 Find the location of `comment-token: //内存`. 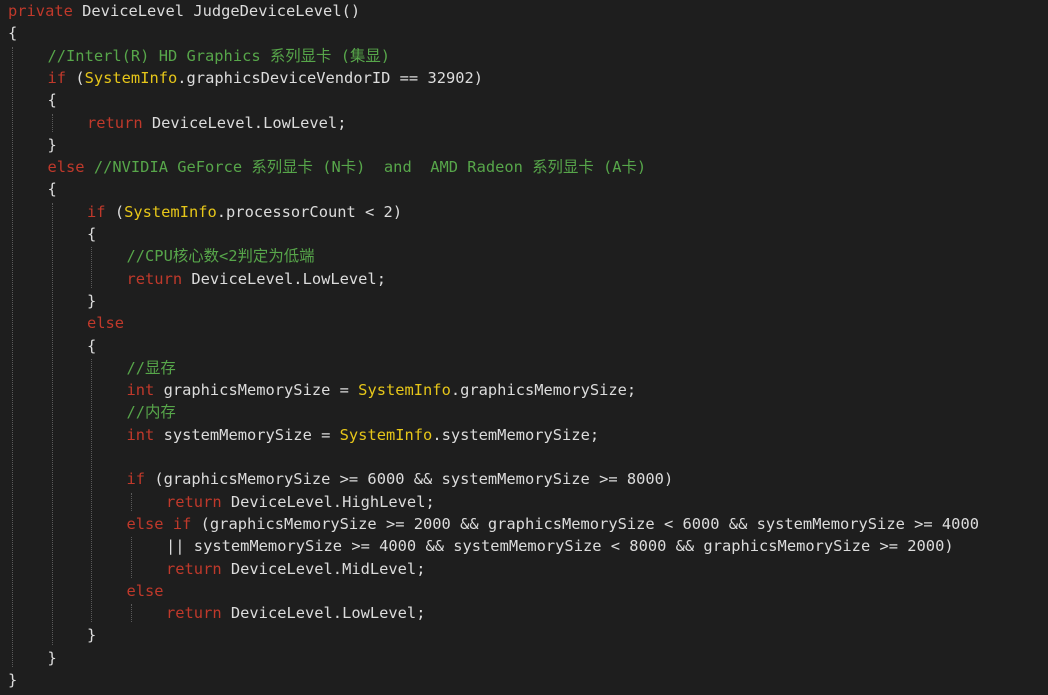

comment-token: //内存 is located at coordinates (151, 412).